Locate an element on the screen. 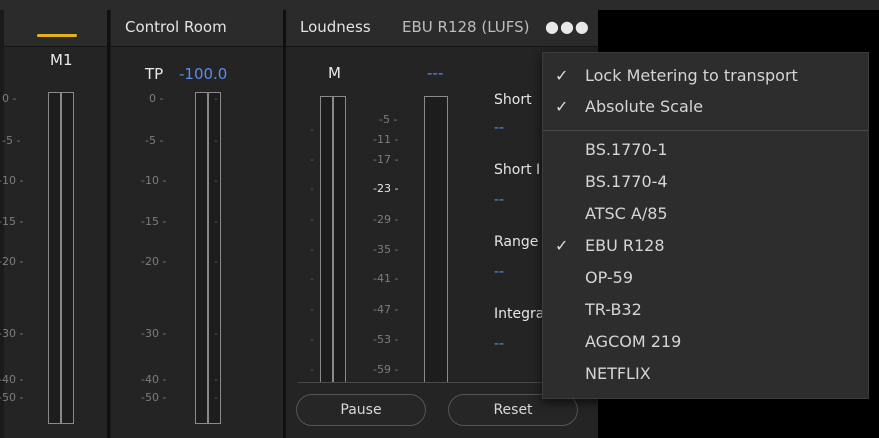 Image resolution: width=879 pixels, height=438 pixels. loudness-meter-bar-left is located at coordinates (326, 239).